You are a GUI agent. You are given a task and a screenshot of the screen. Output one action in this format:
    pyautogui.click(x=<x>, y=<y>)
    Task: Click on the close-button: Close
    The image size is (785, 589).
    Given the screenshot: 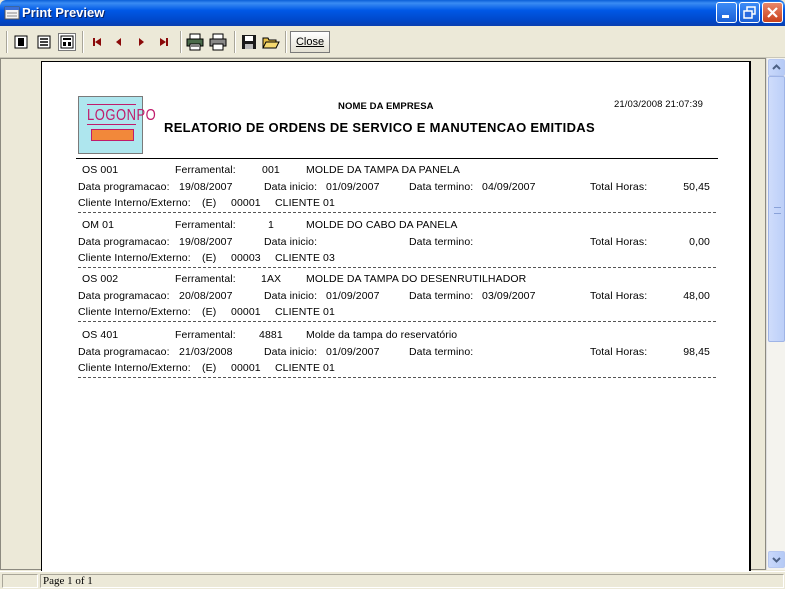 What is the action you would take?
    pyautogui.click(x=310, y=42)
    